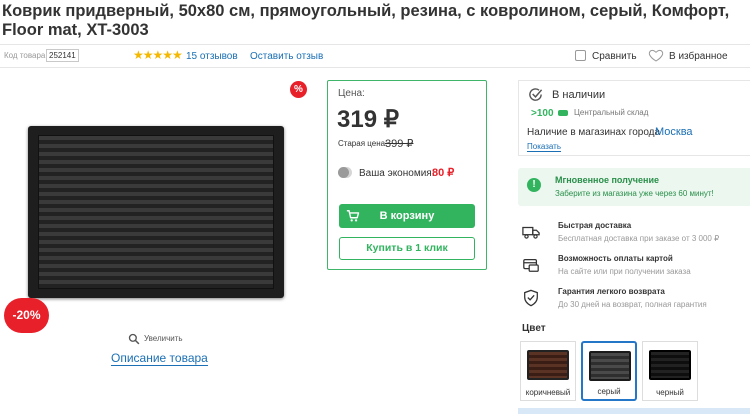 Image resolution: width=750 pixels, height=414 pixels. I want to click on stock-quantity: >100, so click(542, 113).